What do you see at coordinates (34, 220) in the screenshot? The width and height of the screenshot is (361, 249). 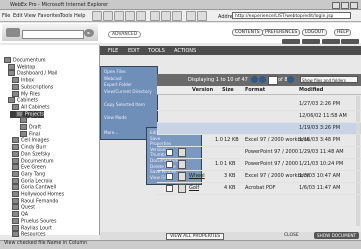 I see `tree-item: Pruelus Soures` at bounding box center [34, 220].